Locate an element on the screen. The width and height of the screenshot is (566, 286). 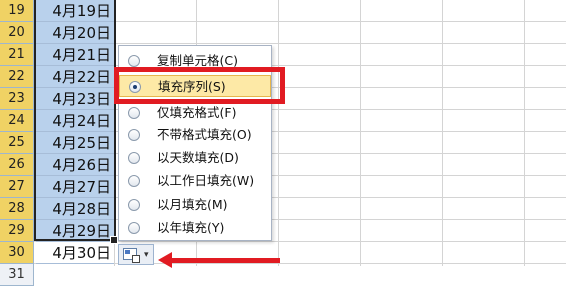
date-cell: 4月30日 is located at coordinates (75, 253).